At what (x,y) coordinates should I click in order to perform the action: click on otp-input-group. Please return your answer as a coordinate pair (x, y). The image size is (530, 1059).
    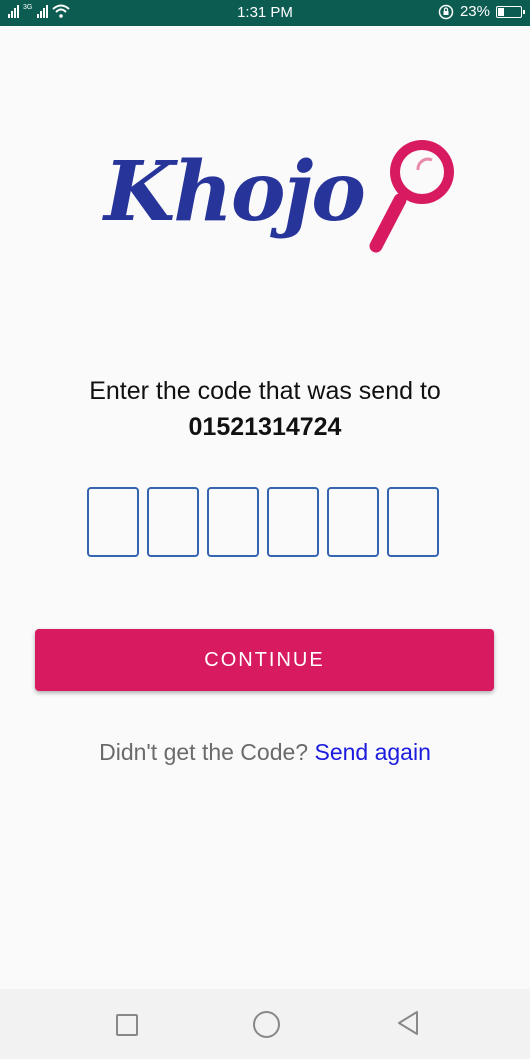
    Looking at the image, I should click on (263, 522).